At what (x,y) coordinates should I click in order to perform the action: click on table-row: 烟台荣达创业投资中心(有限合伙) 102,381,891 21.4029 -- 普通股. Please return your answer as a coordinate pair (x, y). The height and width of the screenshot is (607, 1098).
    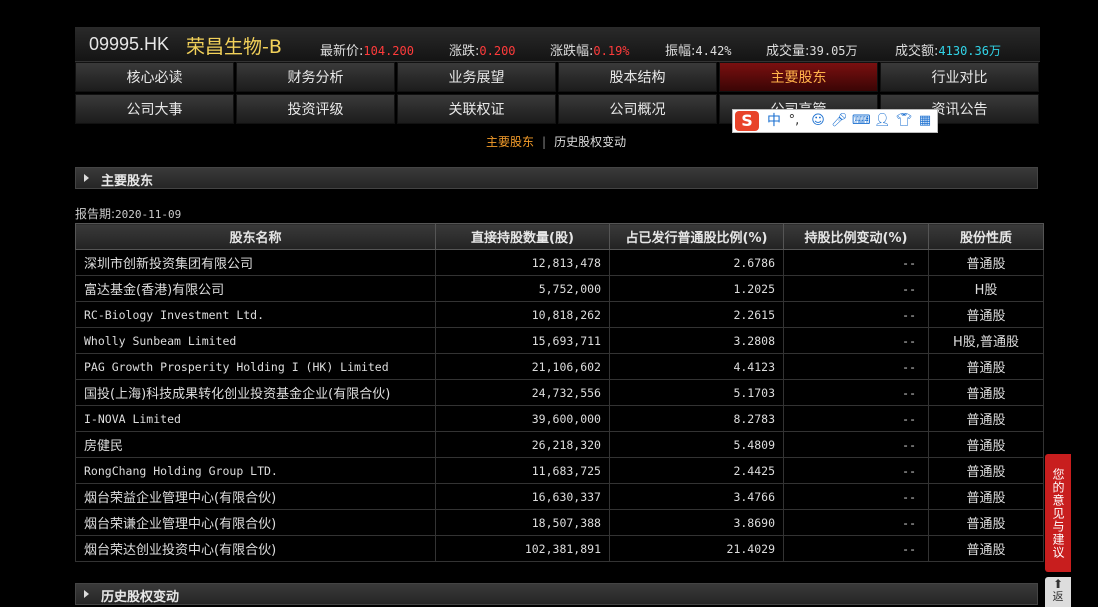
    Looking at the image, I should click on (559, 548).